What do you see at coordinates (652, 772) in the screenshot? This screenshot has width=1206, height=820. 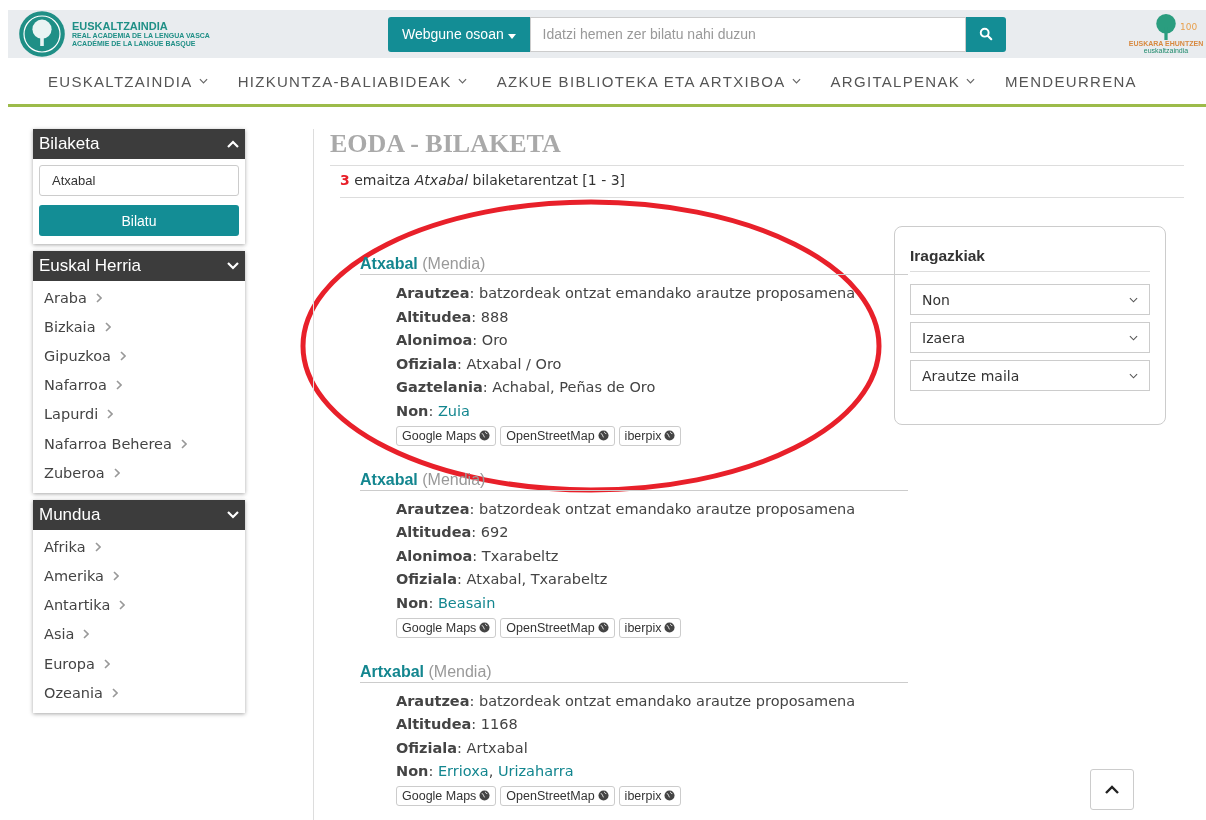 I see `result-field: Non: Errioxa, Urizaharra` at bounding box center [652, 772].